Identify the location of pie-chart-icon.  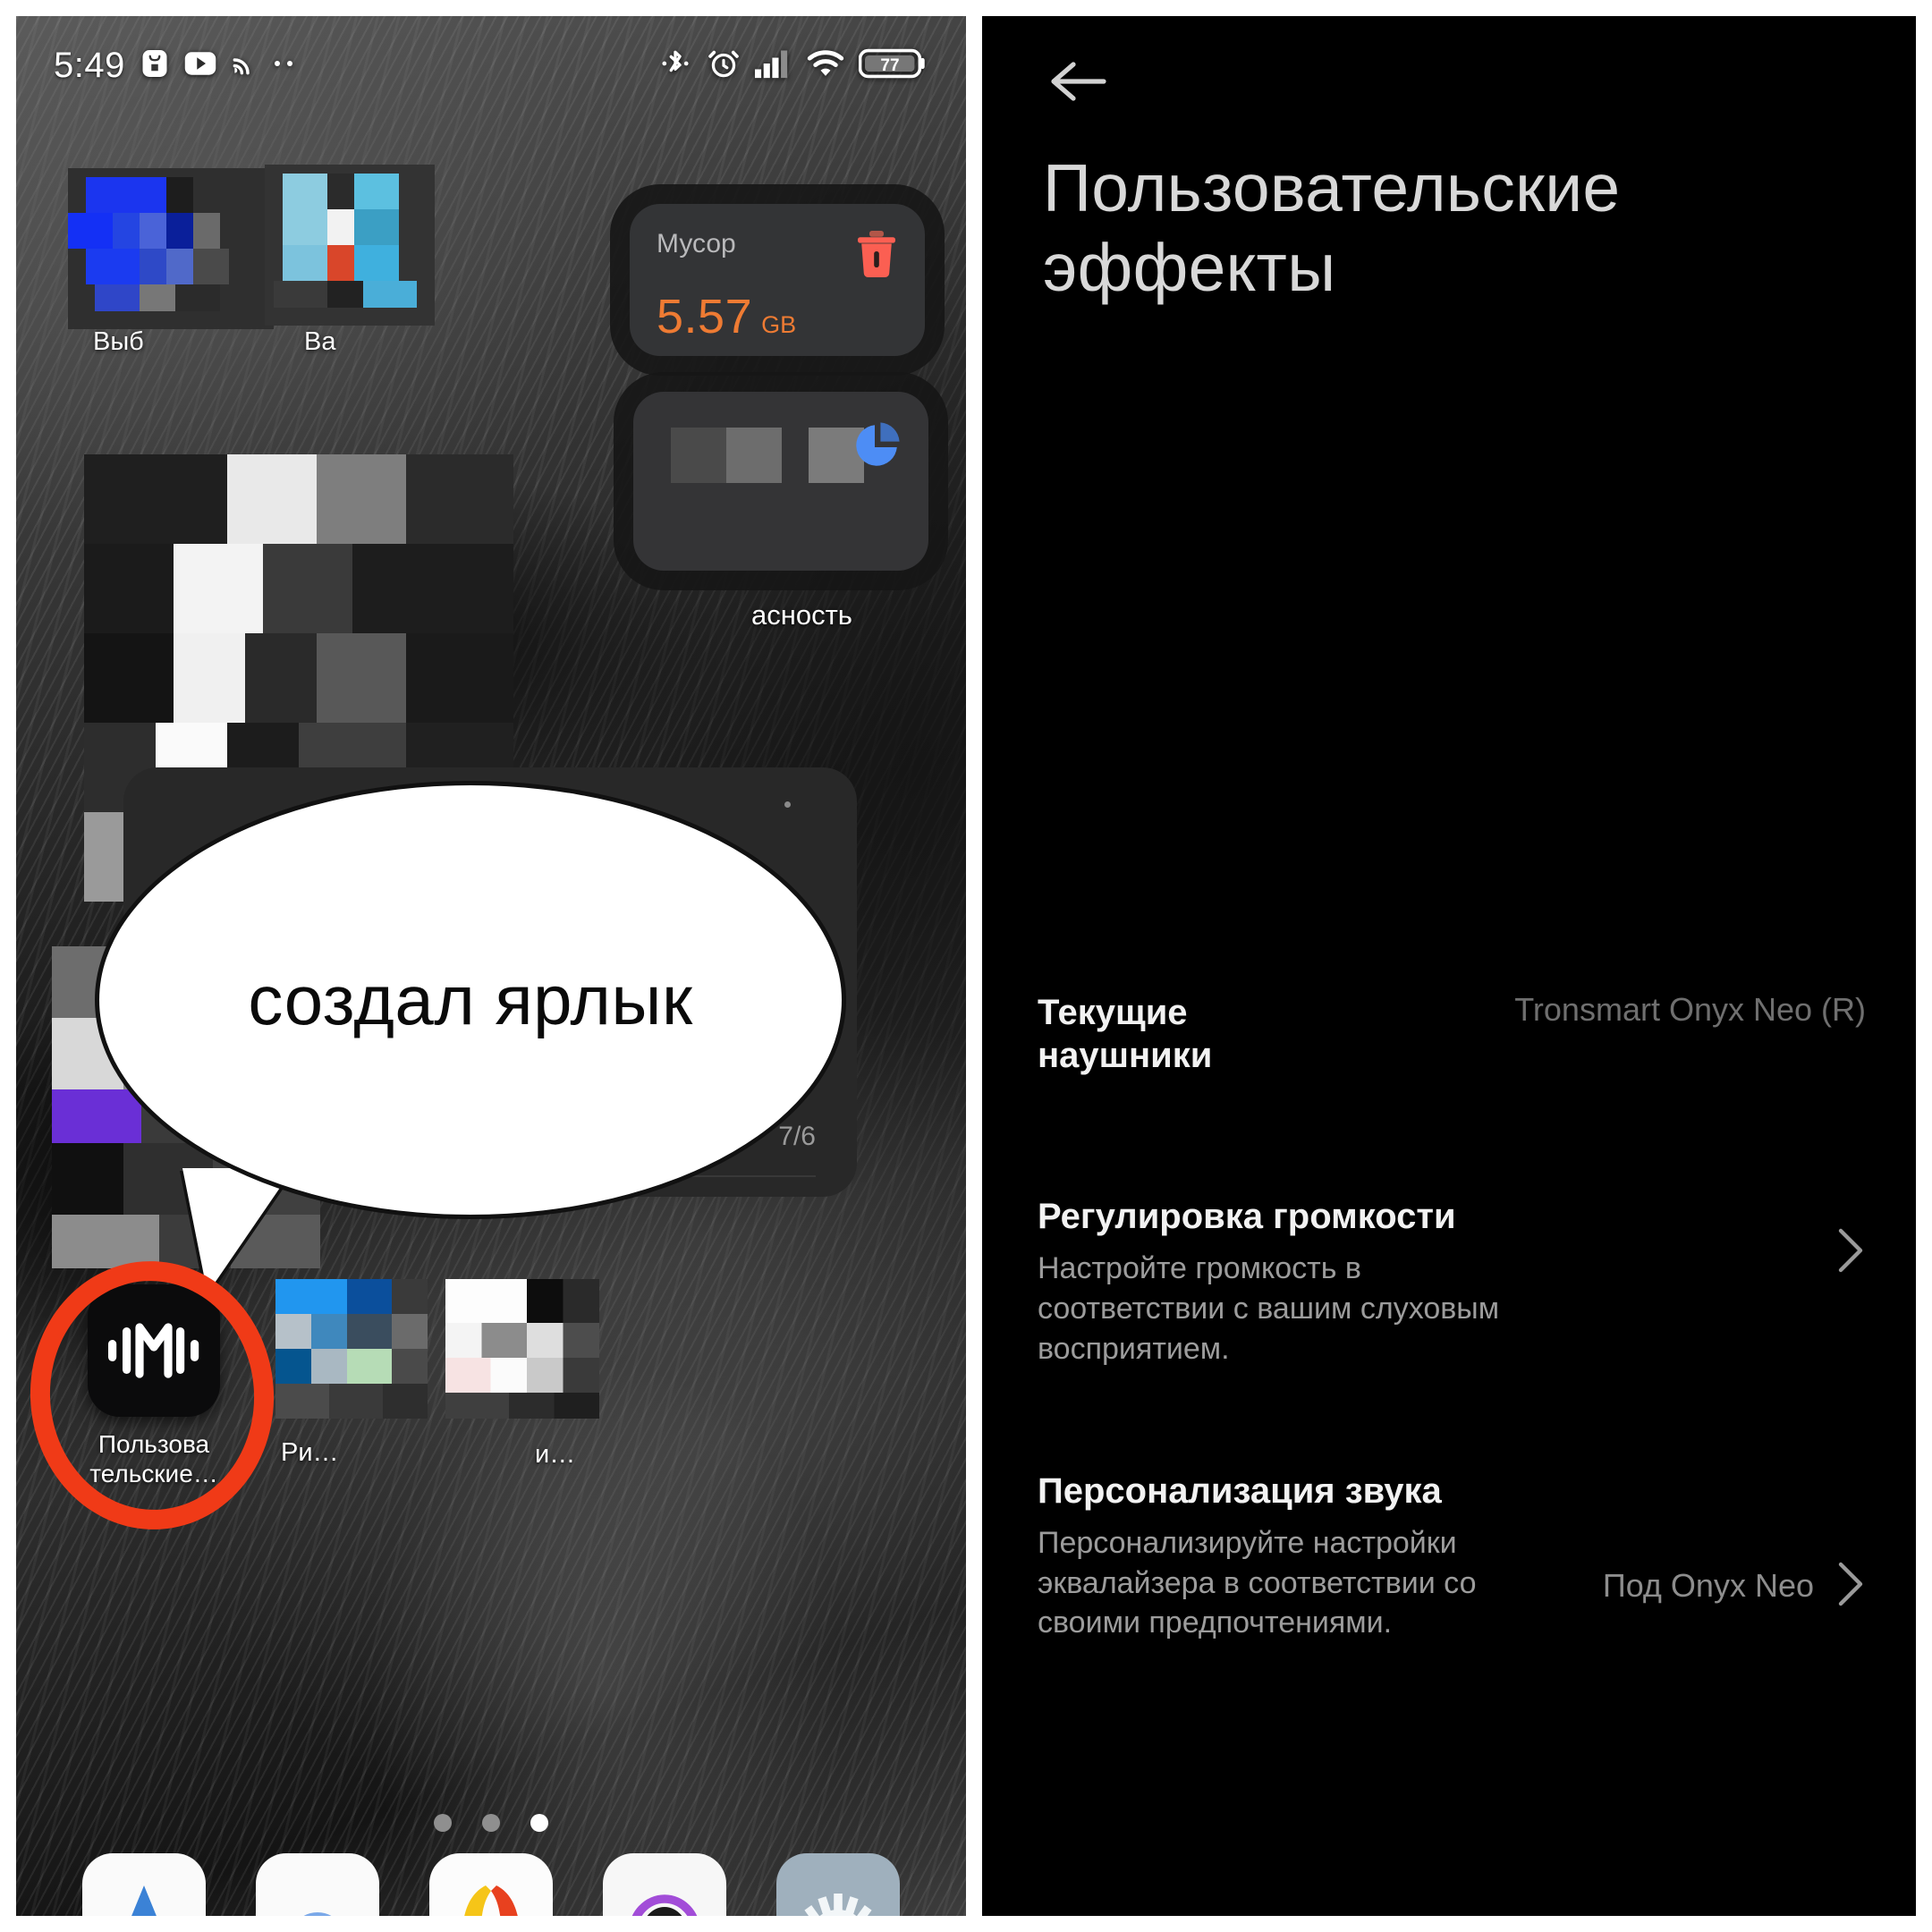
(876, 448).